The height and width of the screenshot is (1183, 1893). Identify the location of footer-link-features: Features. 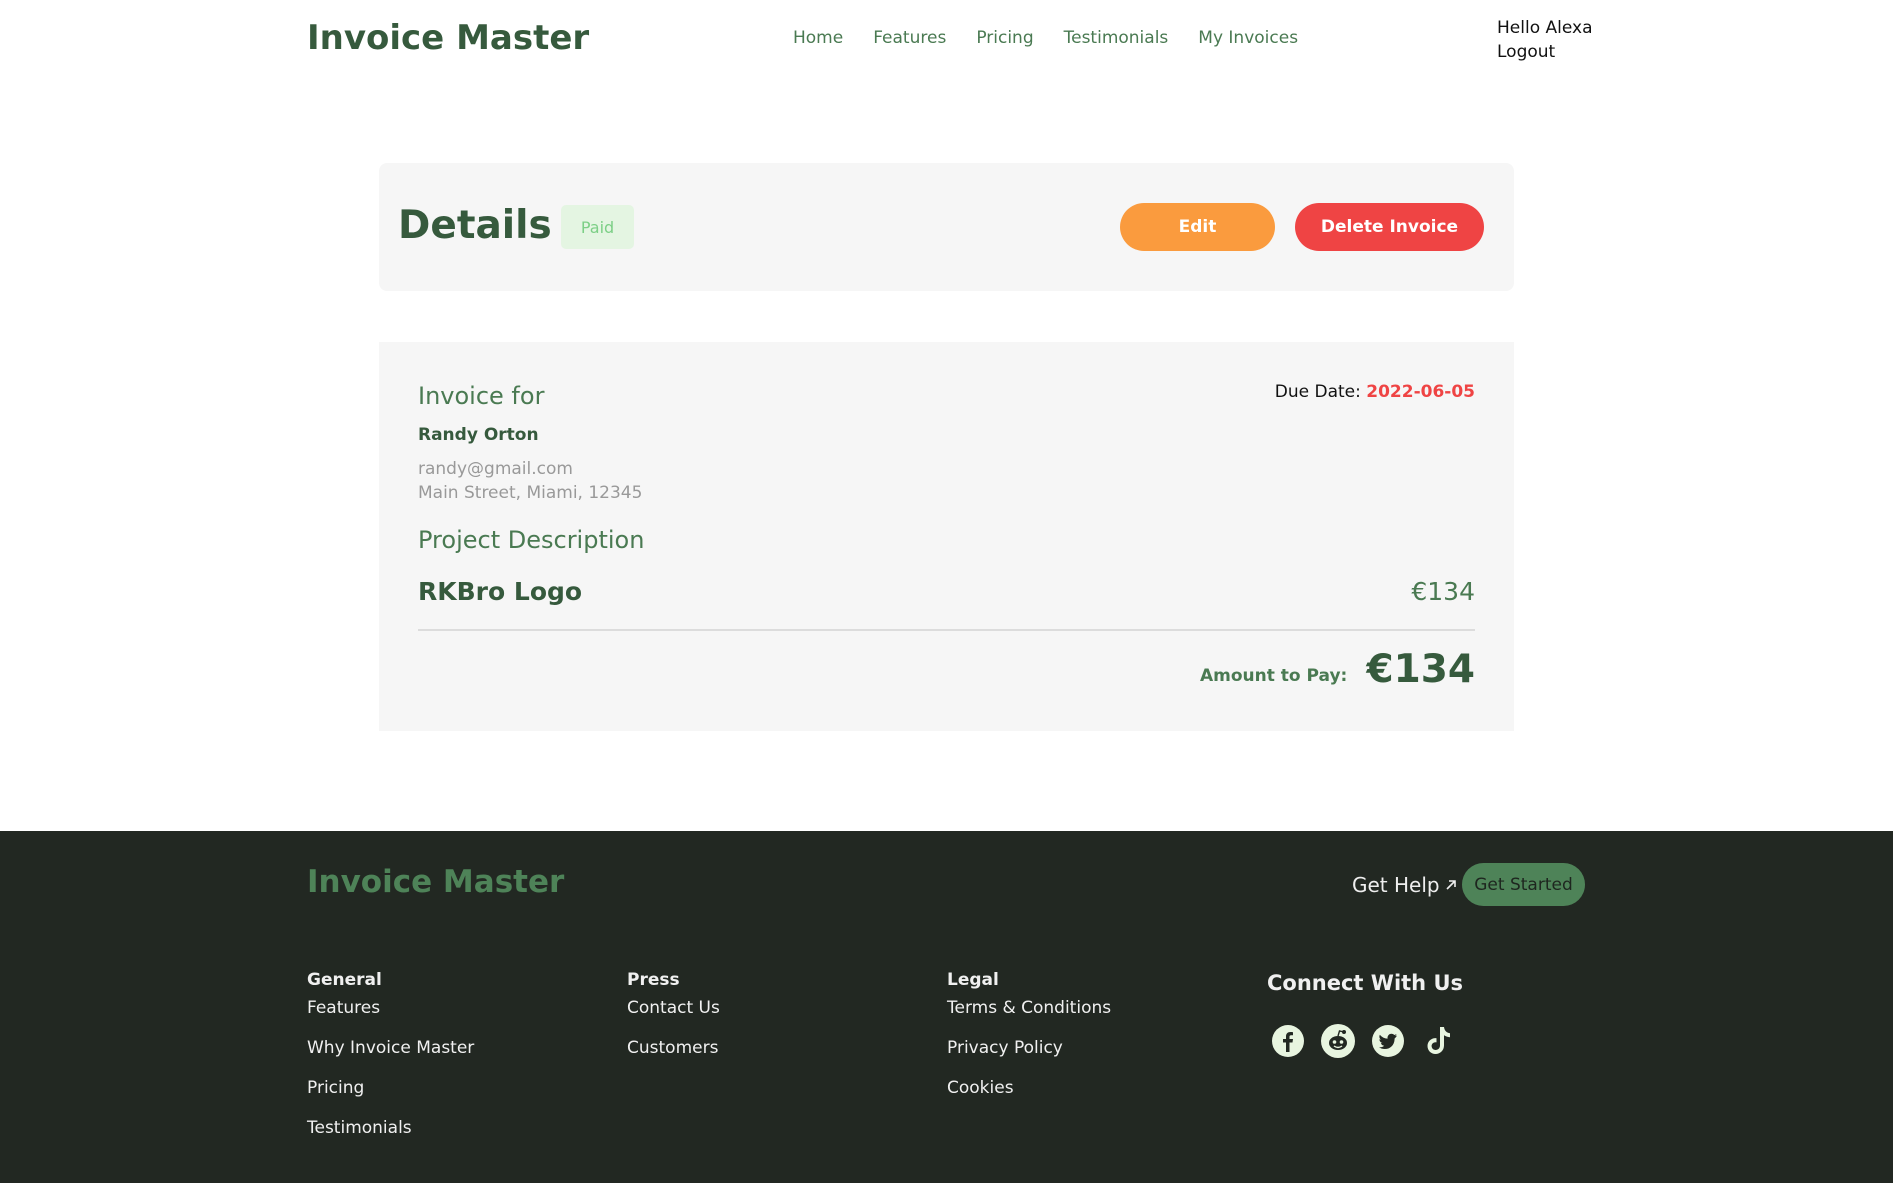
(390, 1008).